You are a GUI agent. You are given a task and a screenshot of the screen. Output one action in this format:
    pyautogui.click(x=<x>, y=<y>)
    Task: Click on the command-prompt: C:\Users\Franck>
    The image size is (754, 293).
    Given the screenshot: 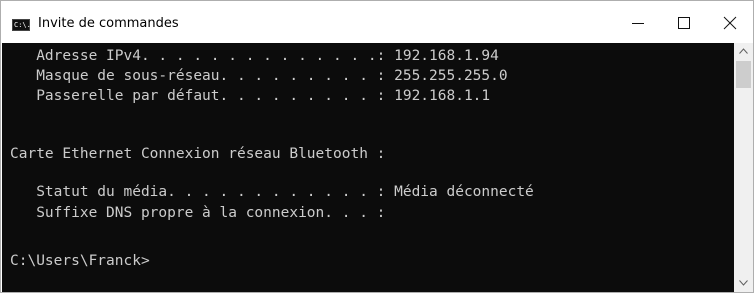 What is the action you would take?
    pyautogui.click(x=80, y=261)
    